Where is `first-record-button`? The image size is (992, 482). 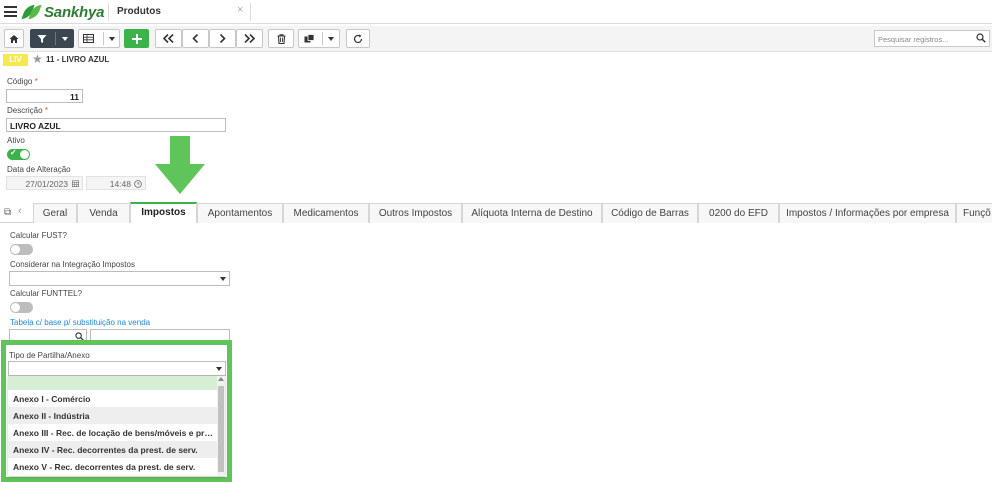 first-record-button is located at coordinates (168, 38).